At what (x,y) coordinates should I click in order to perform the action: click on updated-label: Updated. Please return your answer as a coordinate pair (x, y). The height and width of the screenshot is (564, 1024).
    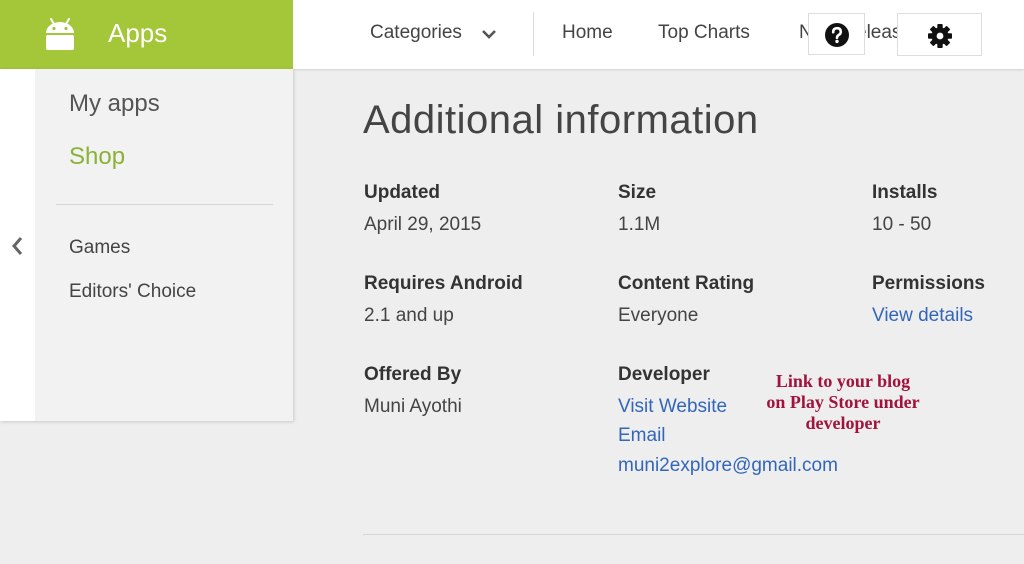
    Looking at the image, I should click on (402, 192).